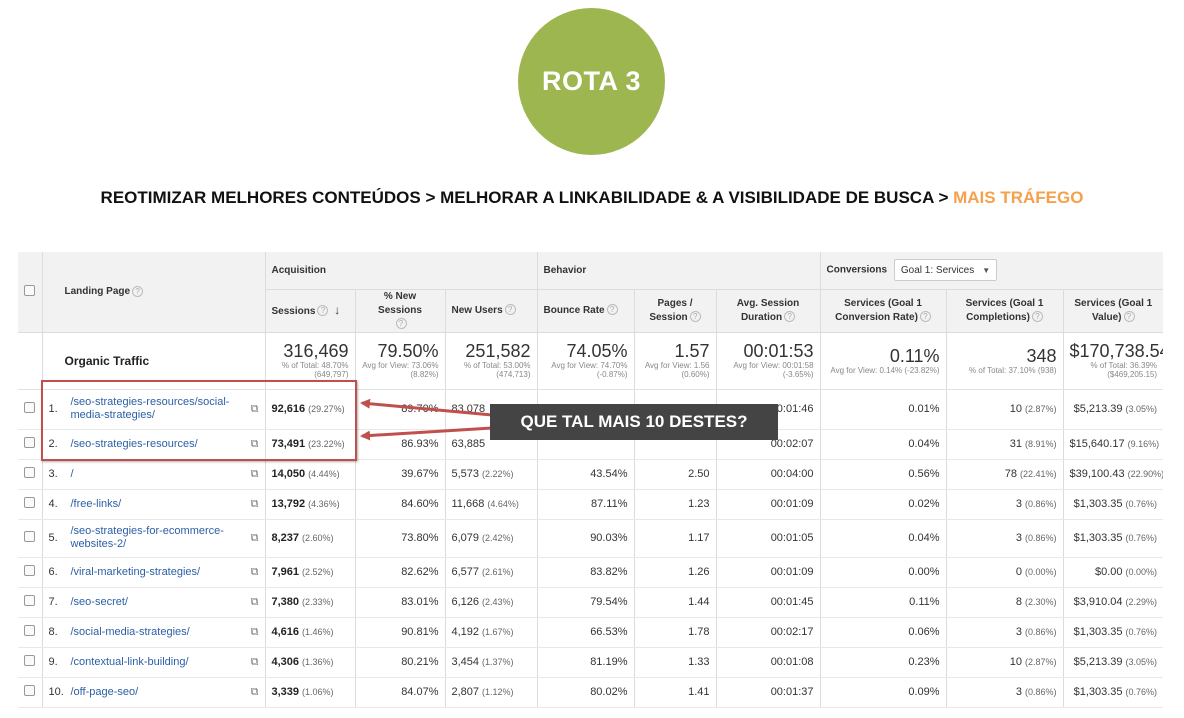 This screenshot has height=718, width=1184. I want to click on callout-arrows, so click(426, 419).